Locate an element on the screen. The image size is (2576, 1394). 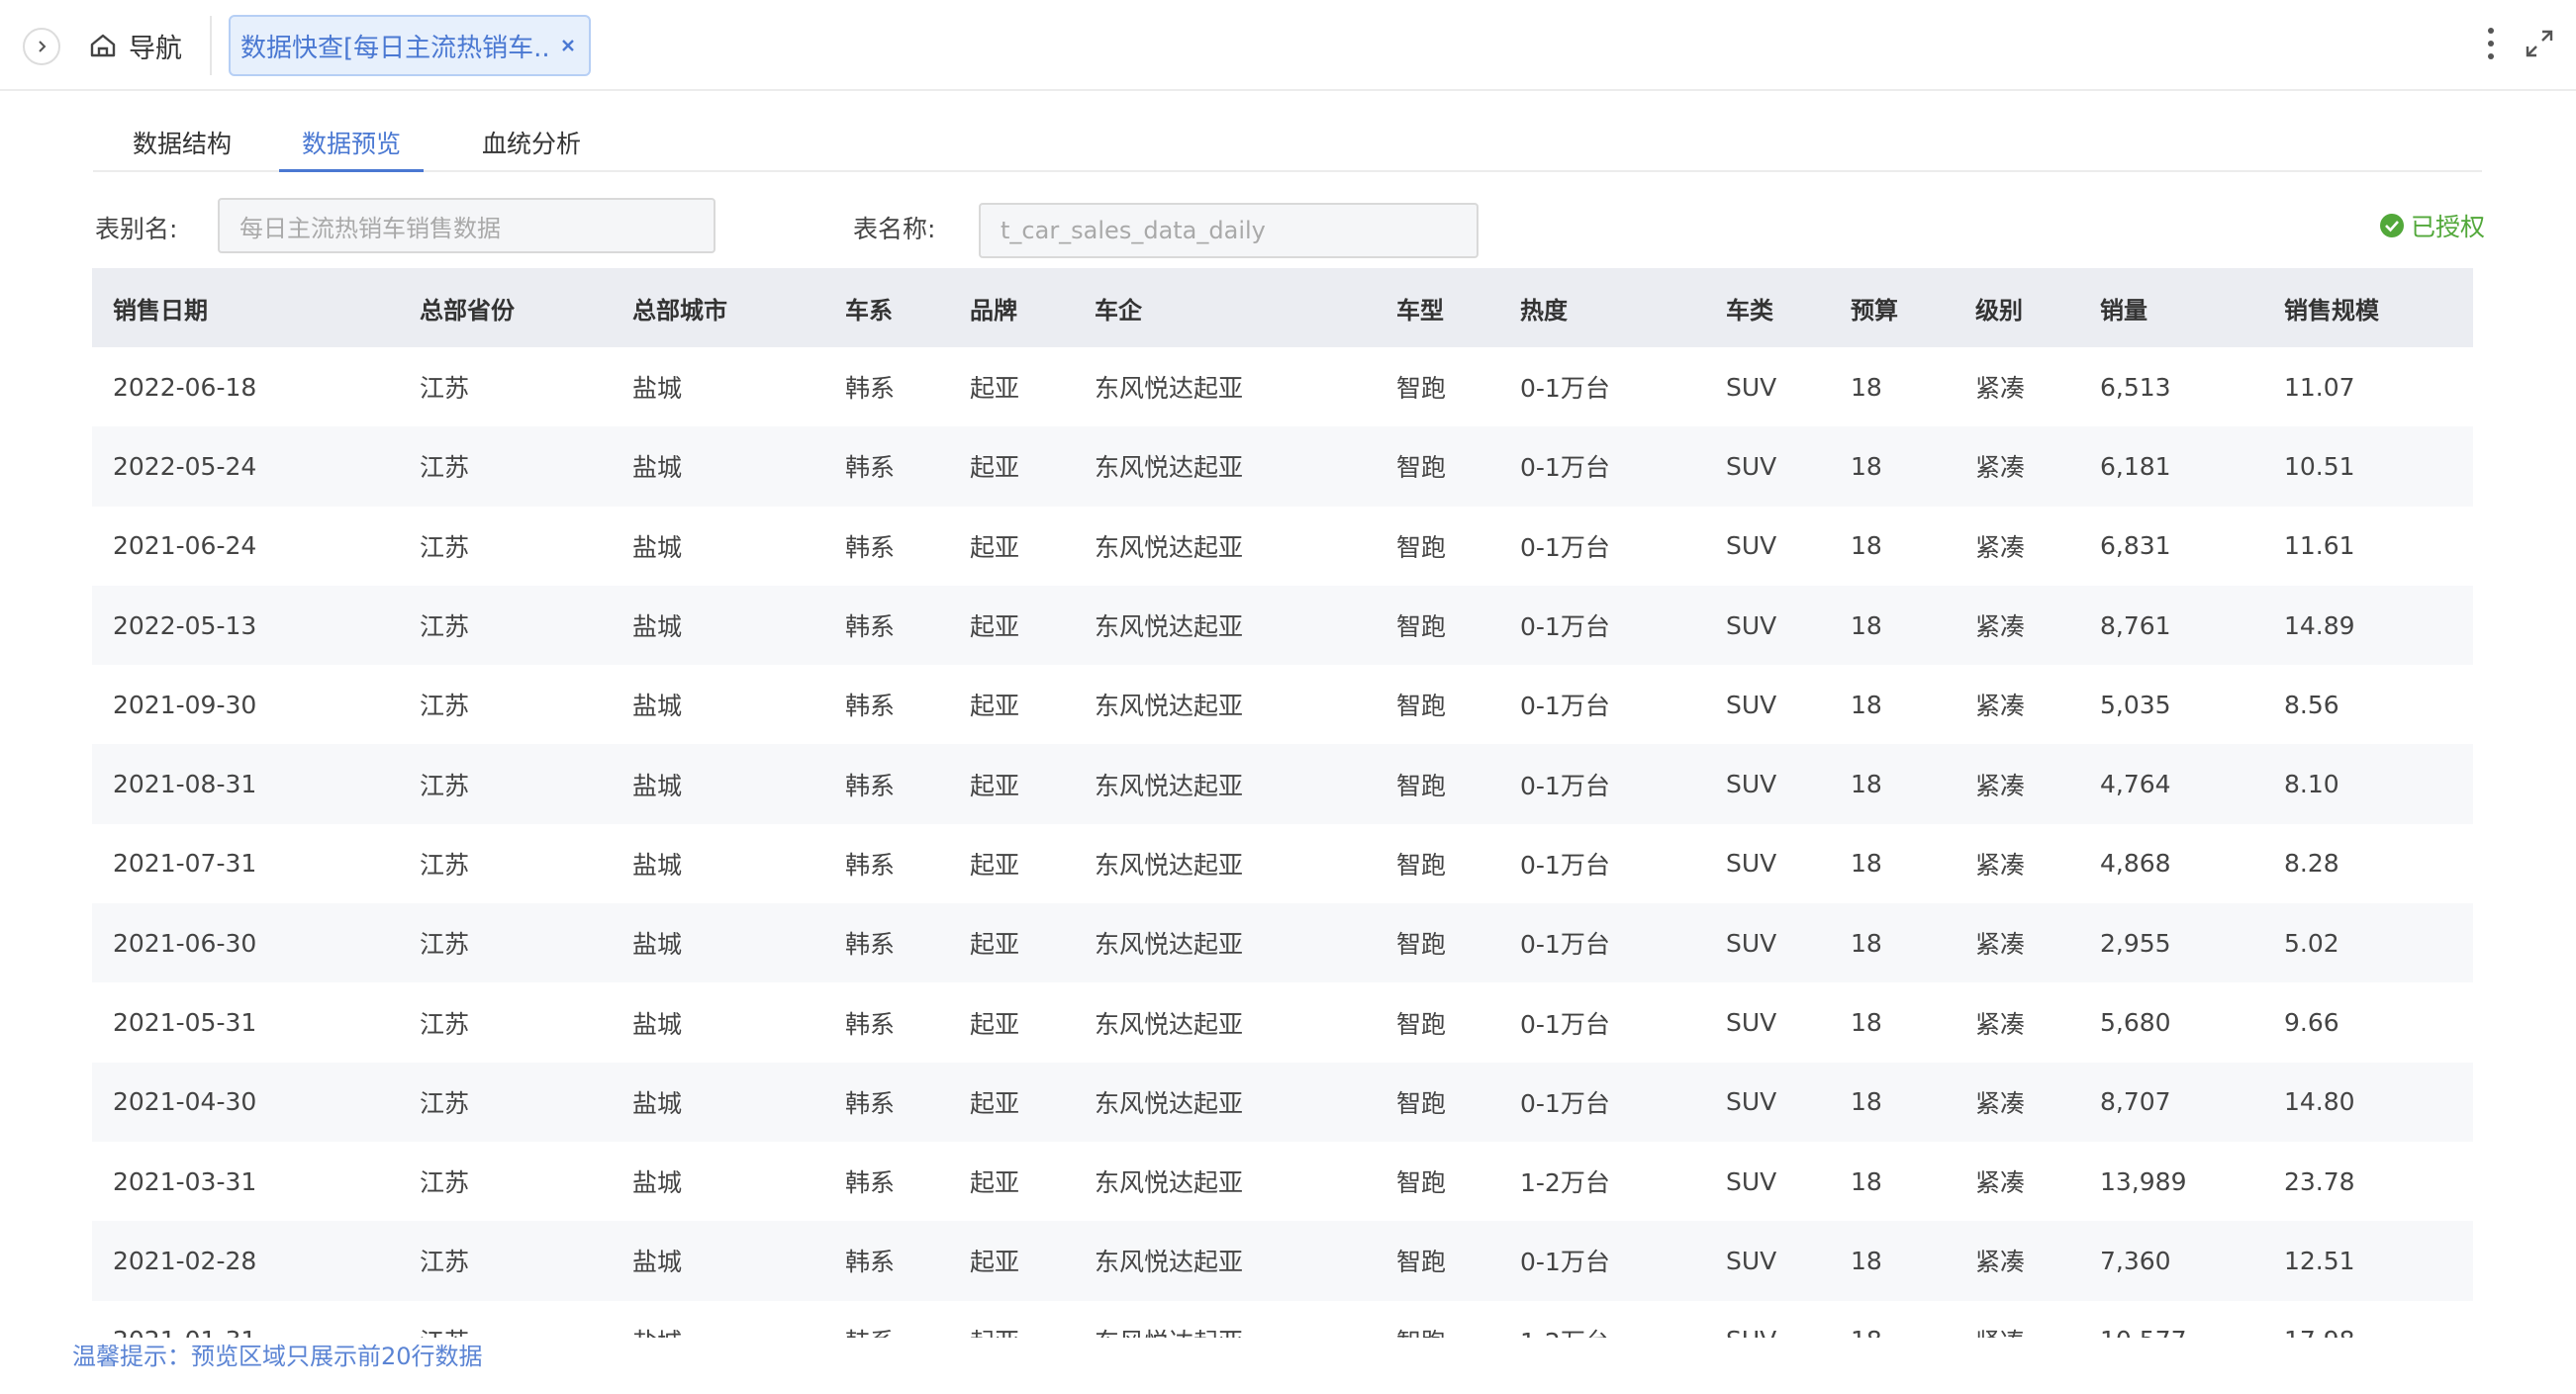
table-cell: 17.98 is located at coordinates (2368, 1319).